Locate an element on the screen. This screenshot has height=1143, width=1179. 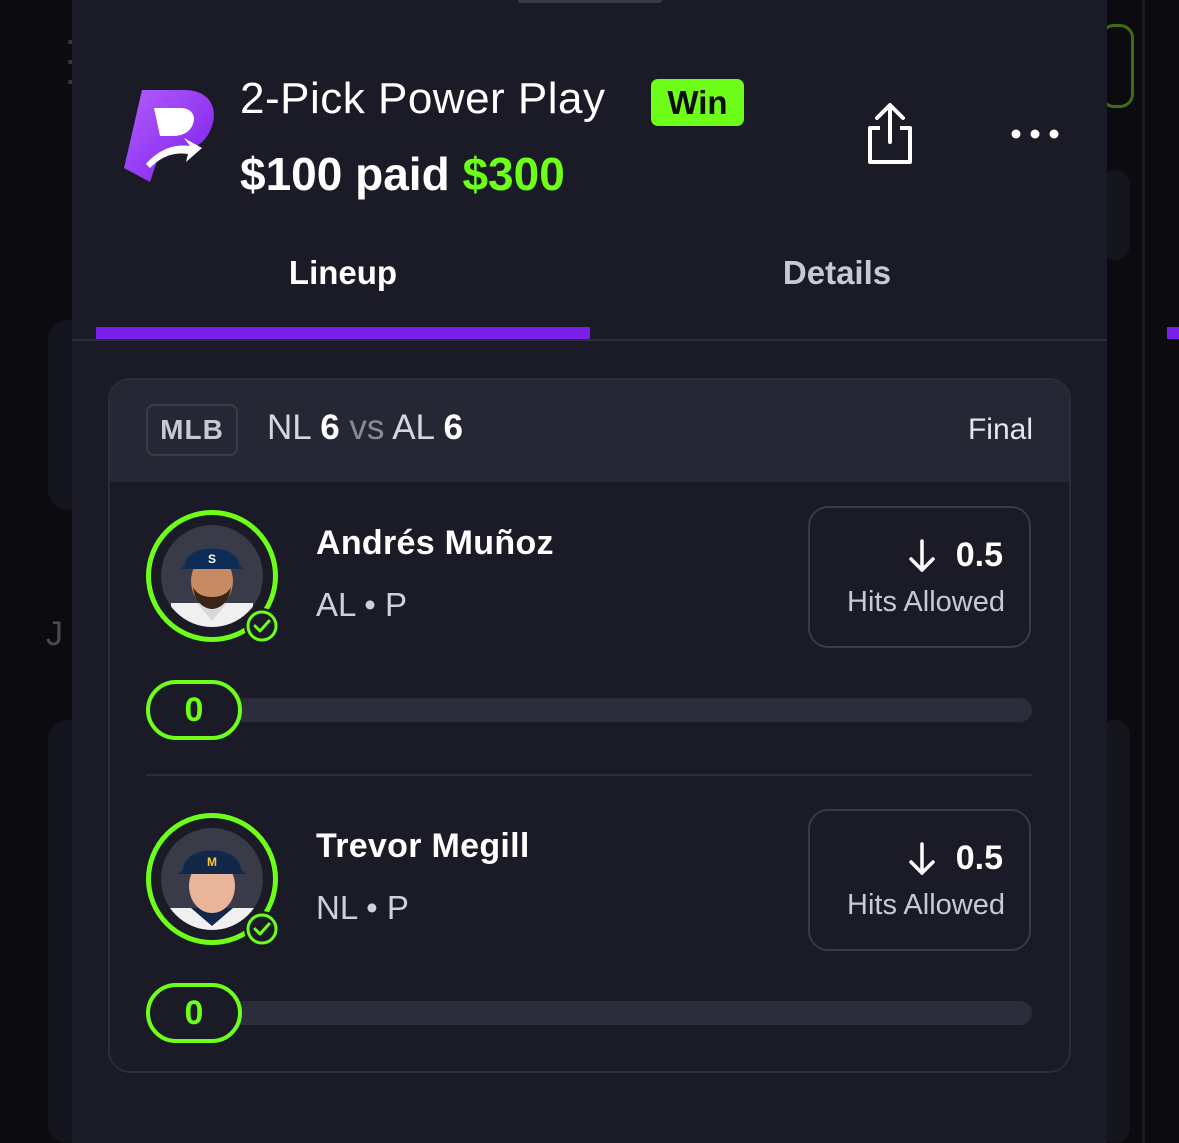
player-photo: M is located at coordinates (212, 879).